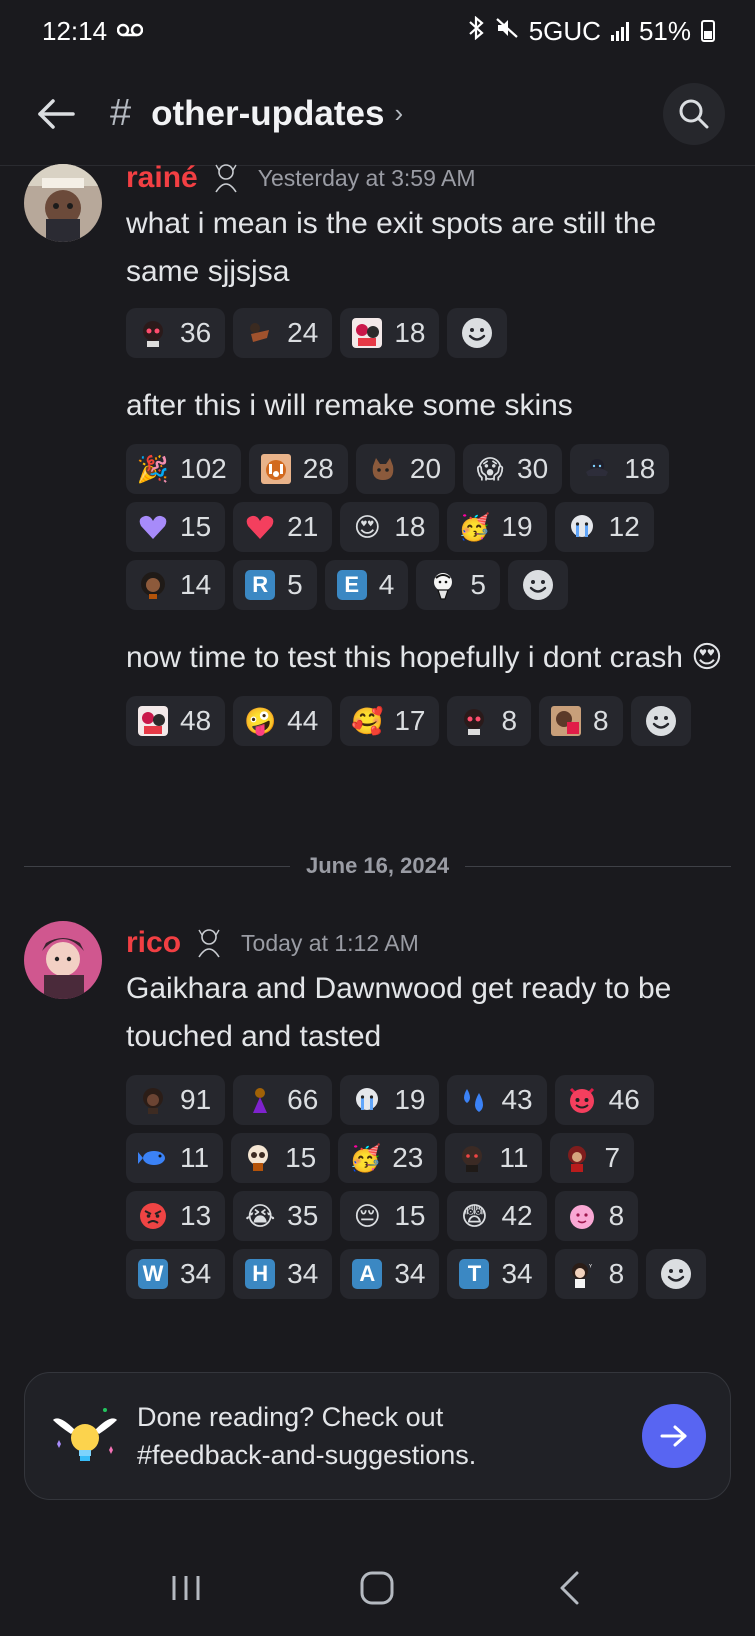  What do you see at coordinates (367, 333) in the screenshot?
I see `custom-character-emoji-icon` at bounding box center [367, 333].